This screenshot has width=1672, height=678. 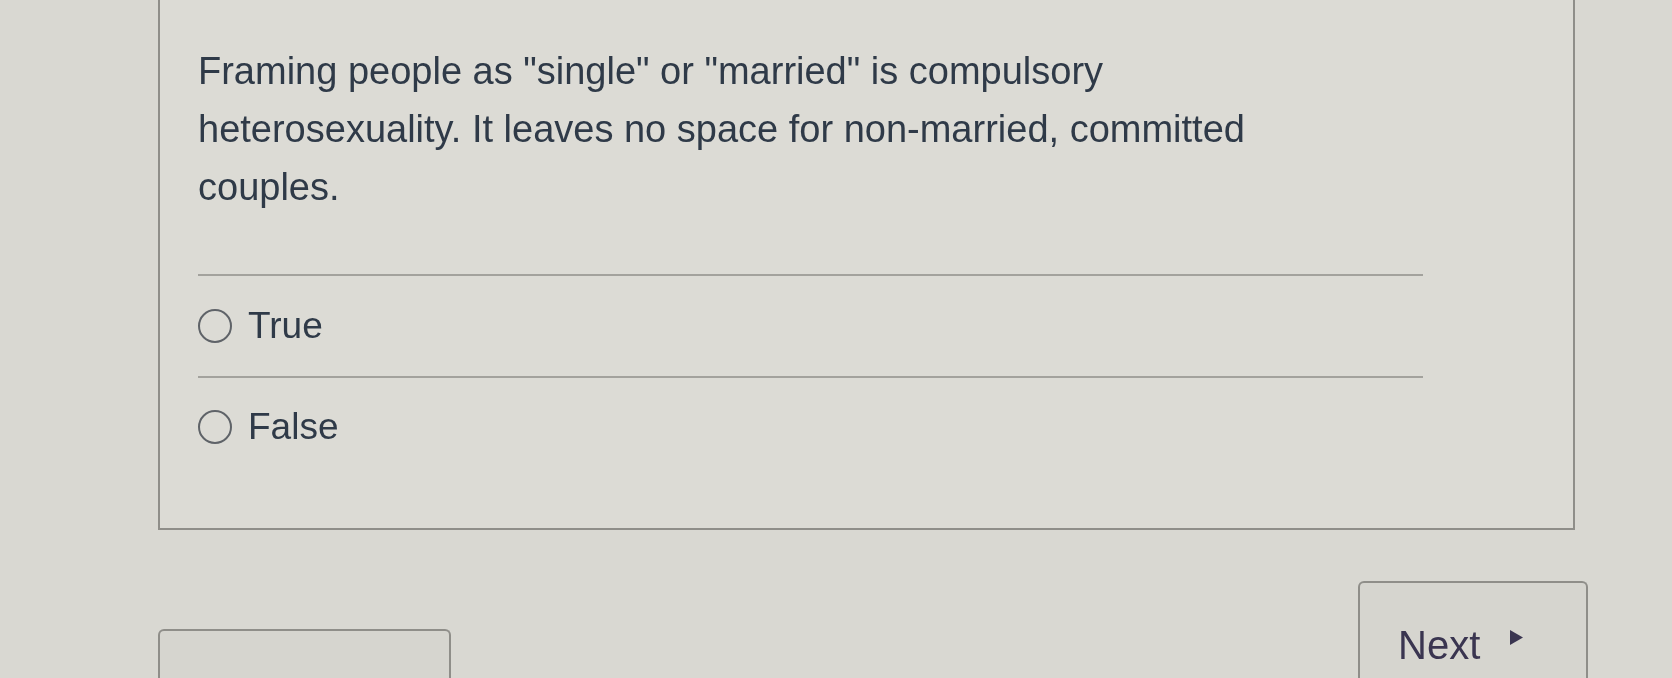 What do you see at coordinates (304, 653) in the screenshot?
I see `cut-off-button` at bounding box center [304, 653].